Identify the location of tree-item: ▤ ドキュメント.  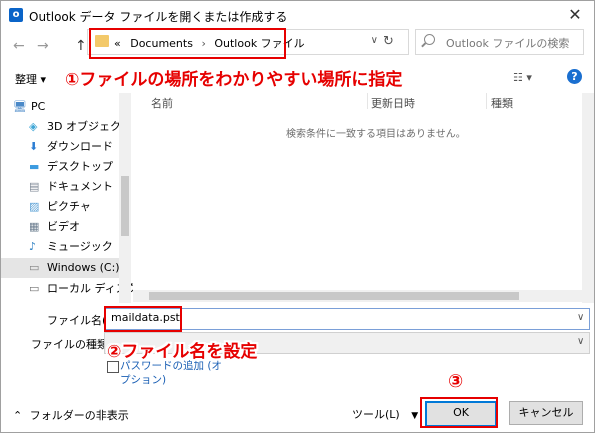
(60, 187).